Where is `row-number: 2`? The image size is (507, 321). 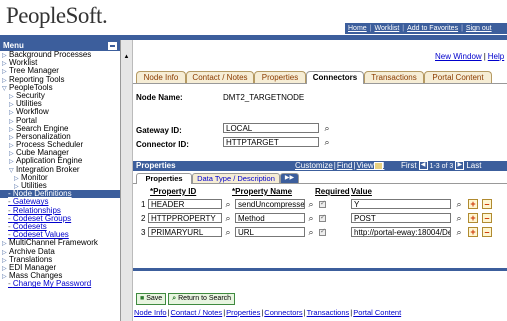 row-number: 2 is located at coordinates (143, 218).